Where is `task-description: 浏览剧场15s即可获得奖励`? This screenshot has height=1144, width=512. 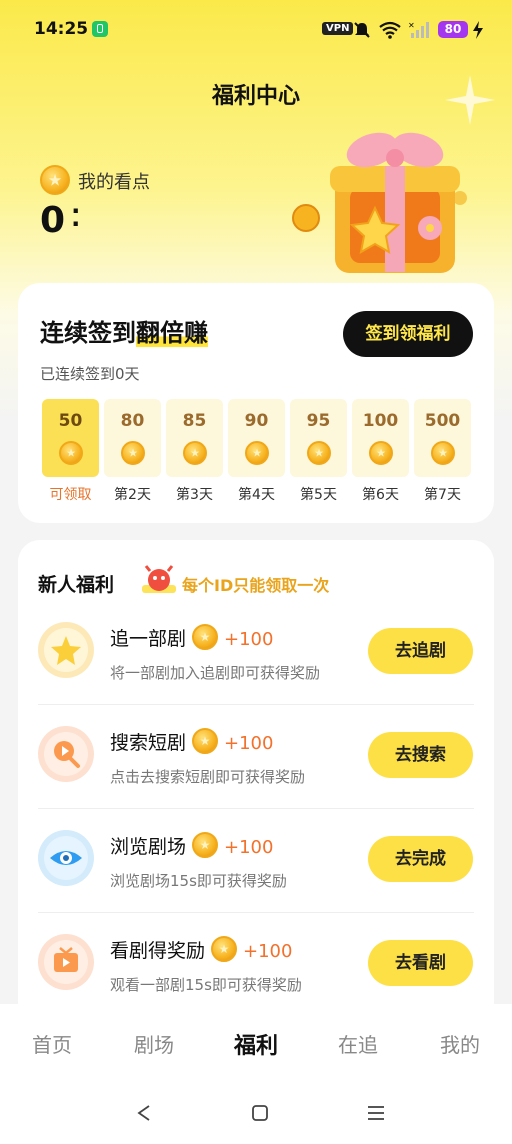
task-description: 浏览剧场15s即可获得奖励 is located at coordinates (198, 881).